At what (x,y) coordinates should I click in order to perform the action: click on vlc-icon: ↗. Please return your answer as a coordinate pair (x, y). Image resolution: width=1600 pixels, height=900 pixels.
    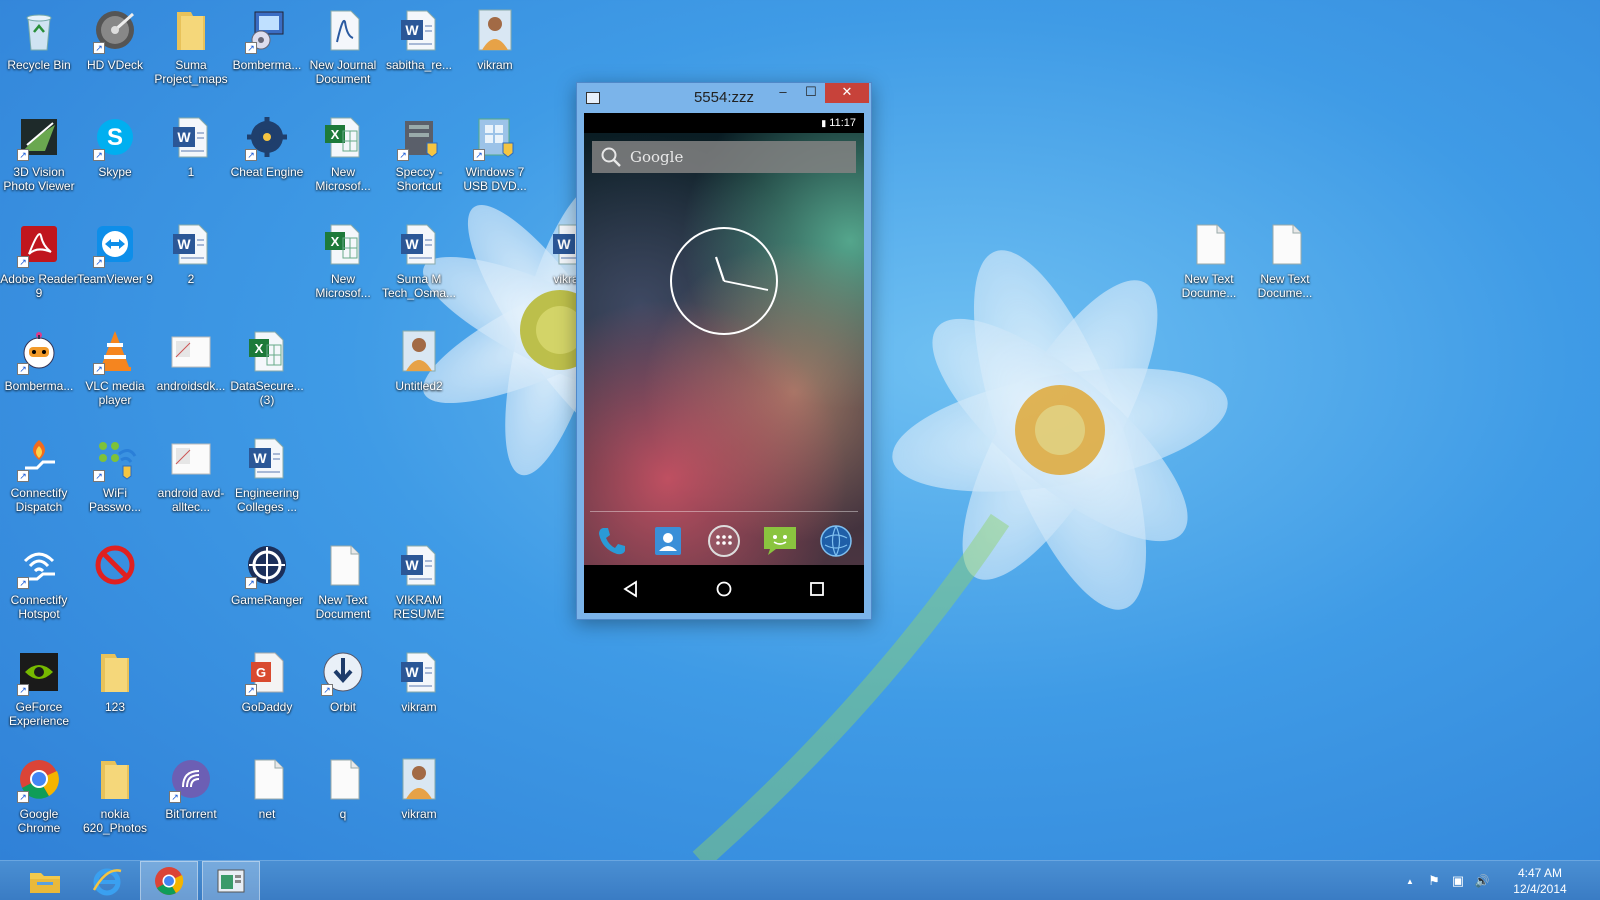
    Looking at the image, I should click on (115, 351).